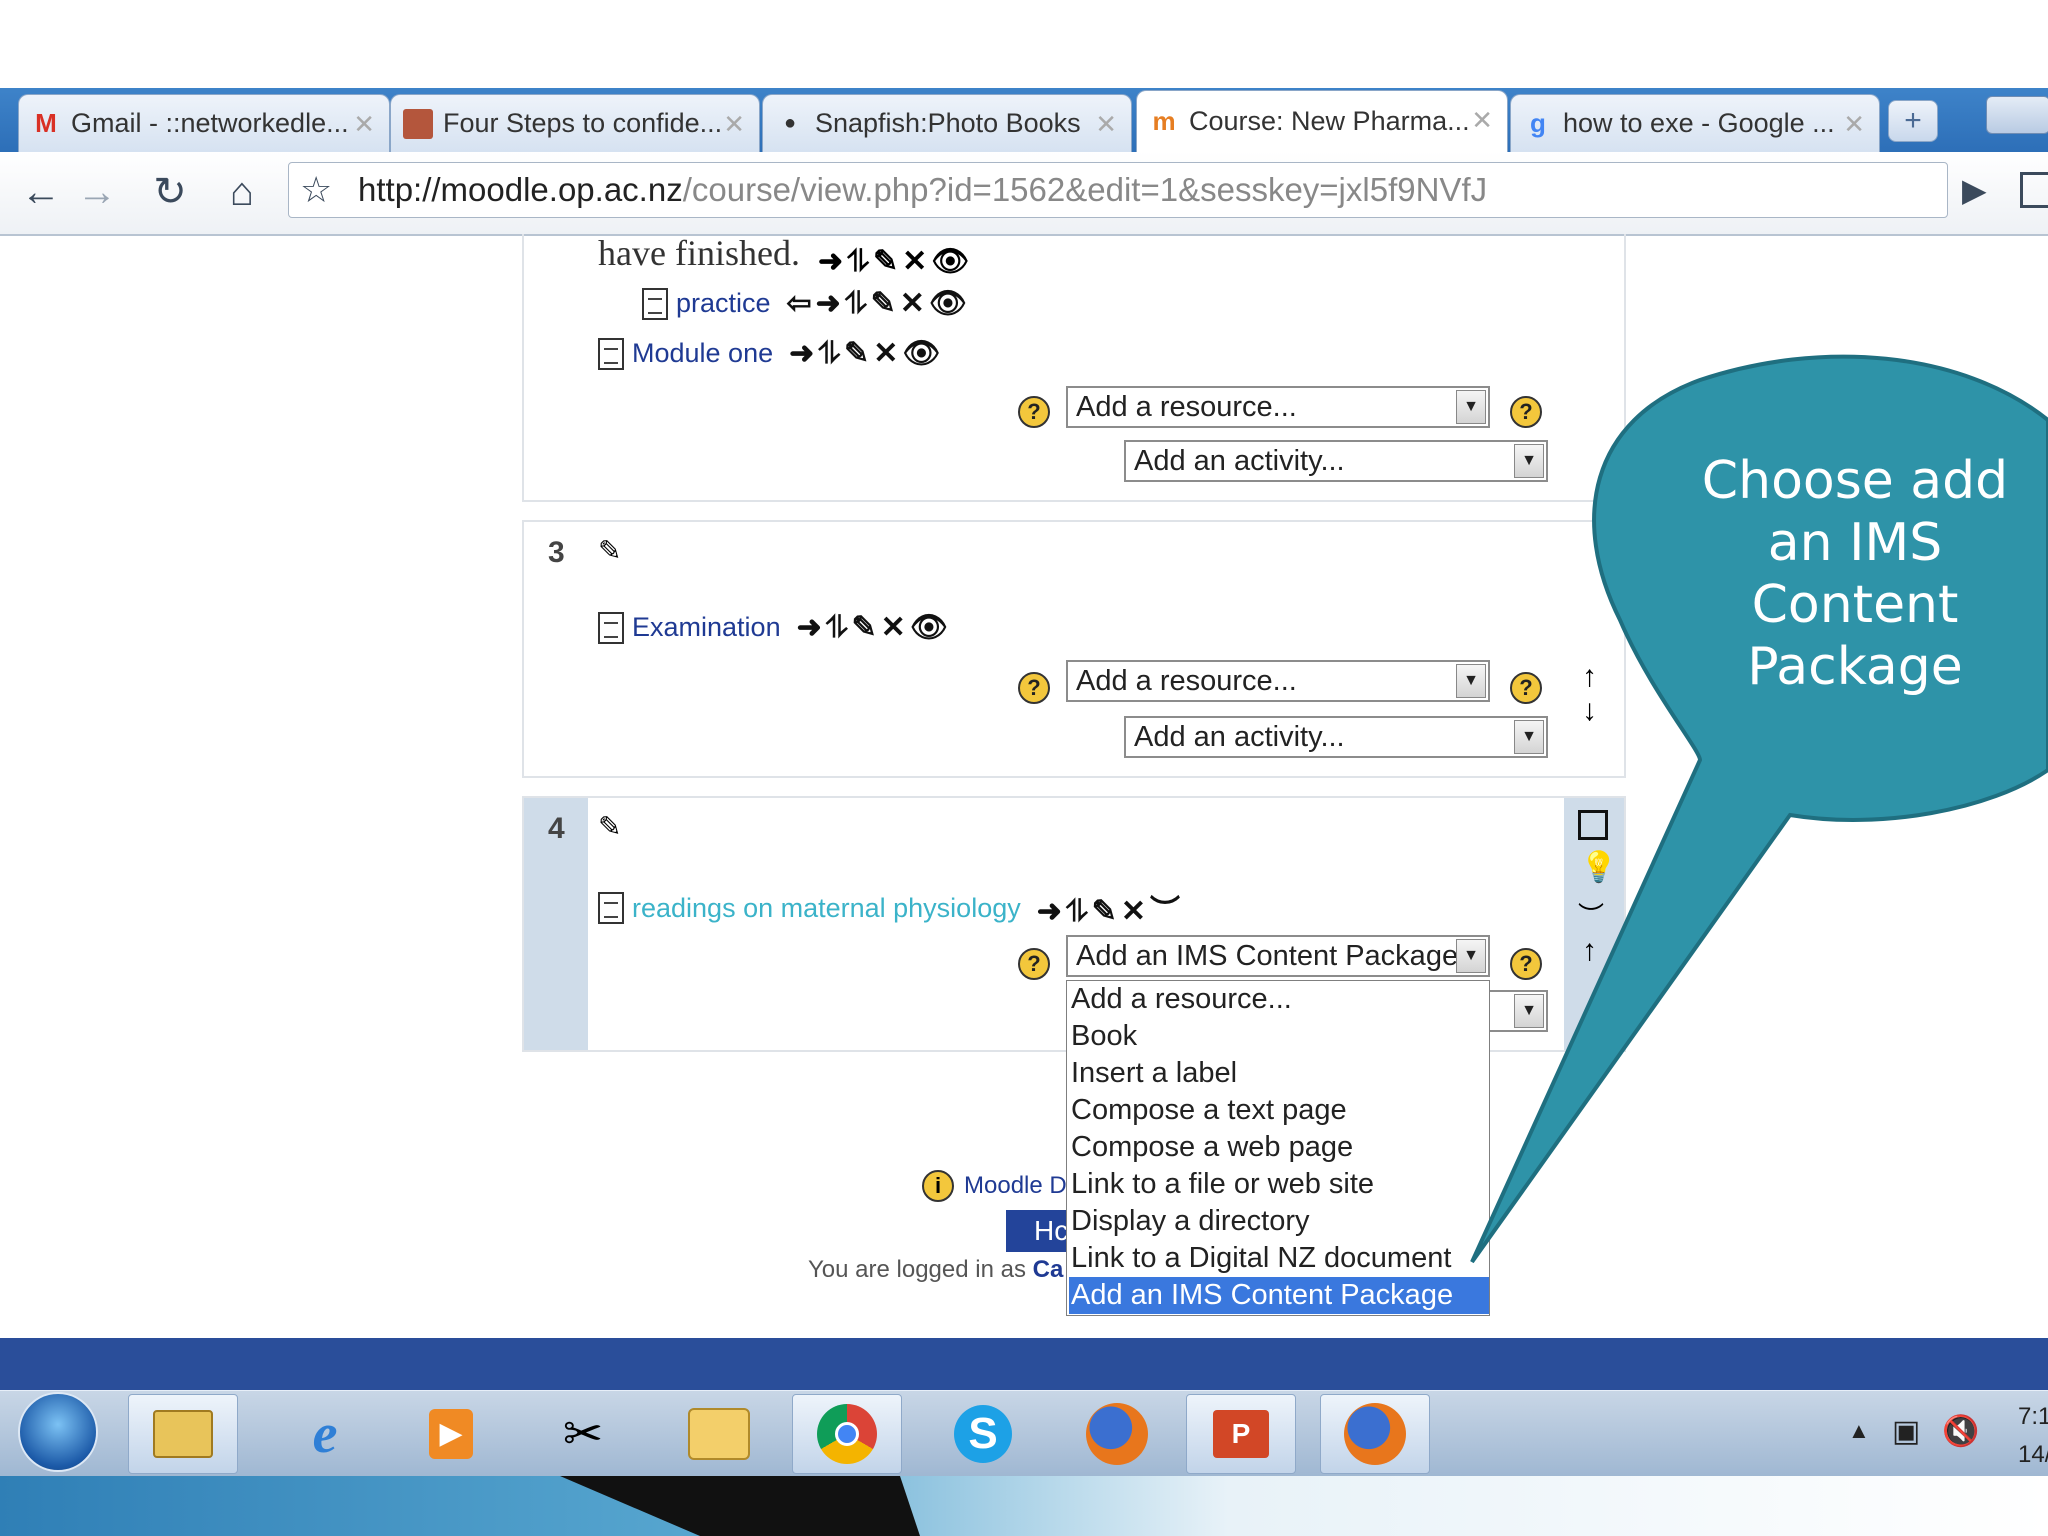 The image size is (2048, 1536). I want to click on callout-line: Content, so click(1855, 605).